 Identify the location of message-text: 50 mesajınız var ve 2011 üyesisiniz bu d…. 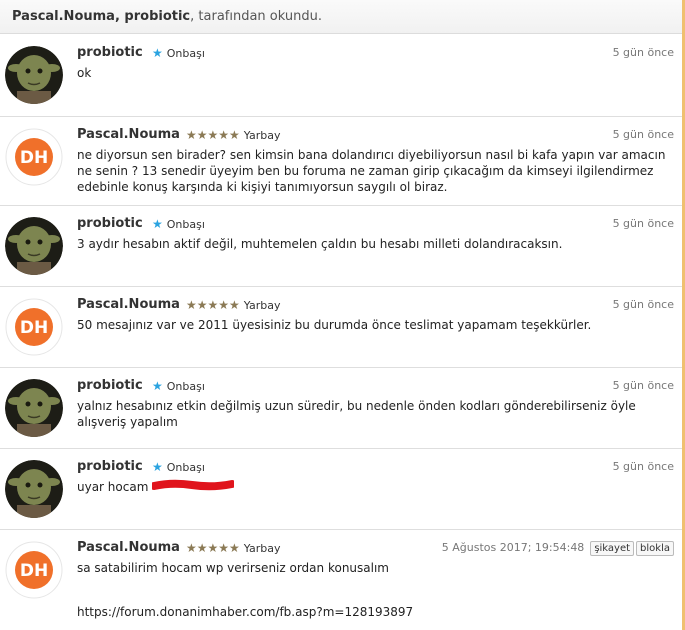
(334, 325).